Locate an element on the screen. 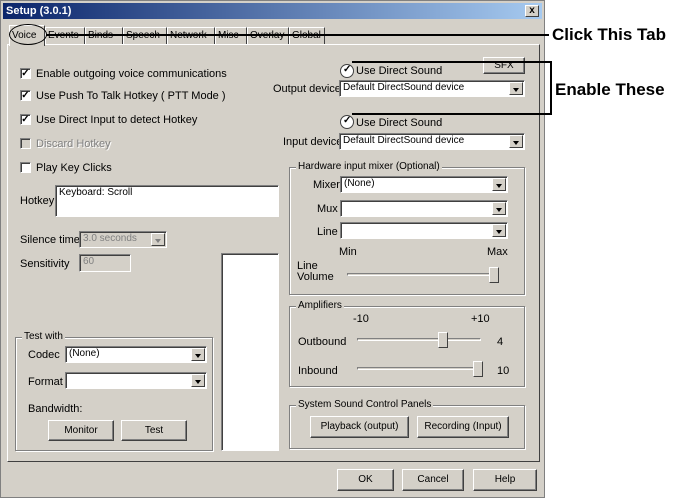 Image resolution: width=690 pixels, height=498 pixels. output-device-select: Default DirectSound device is located at coordinates (432, 88).